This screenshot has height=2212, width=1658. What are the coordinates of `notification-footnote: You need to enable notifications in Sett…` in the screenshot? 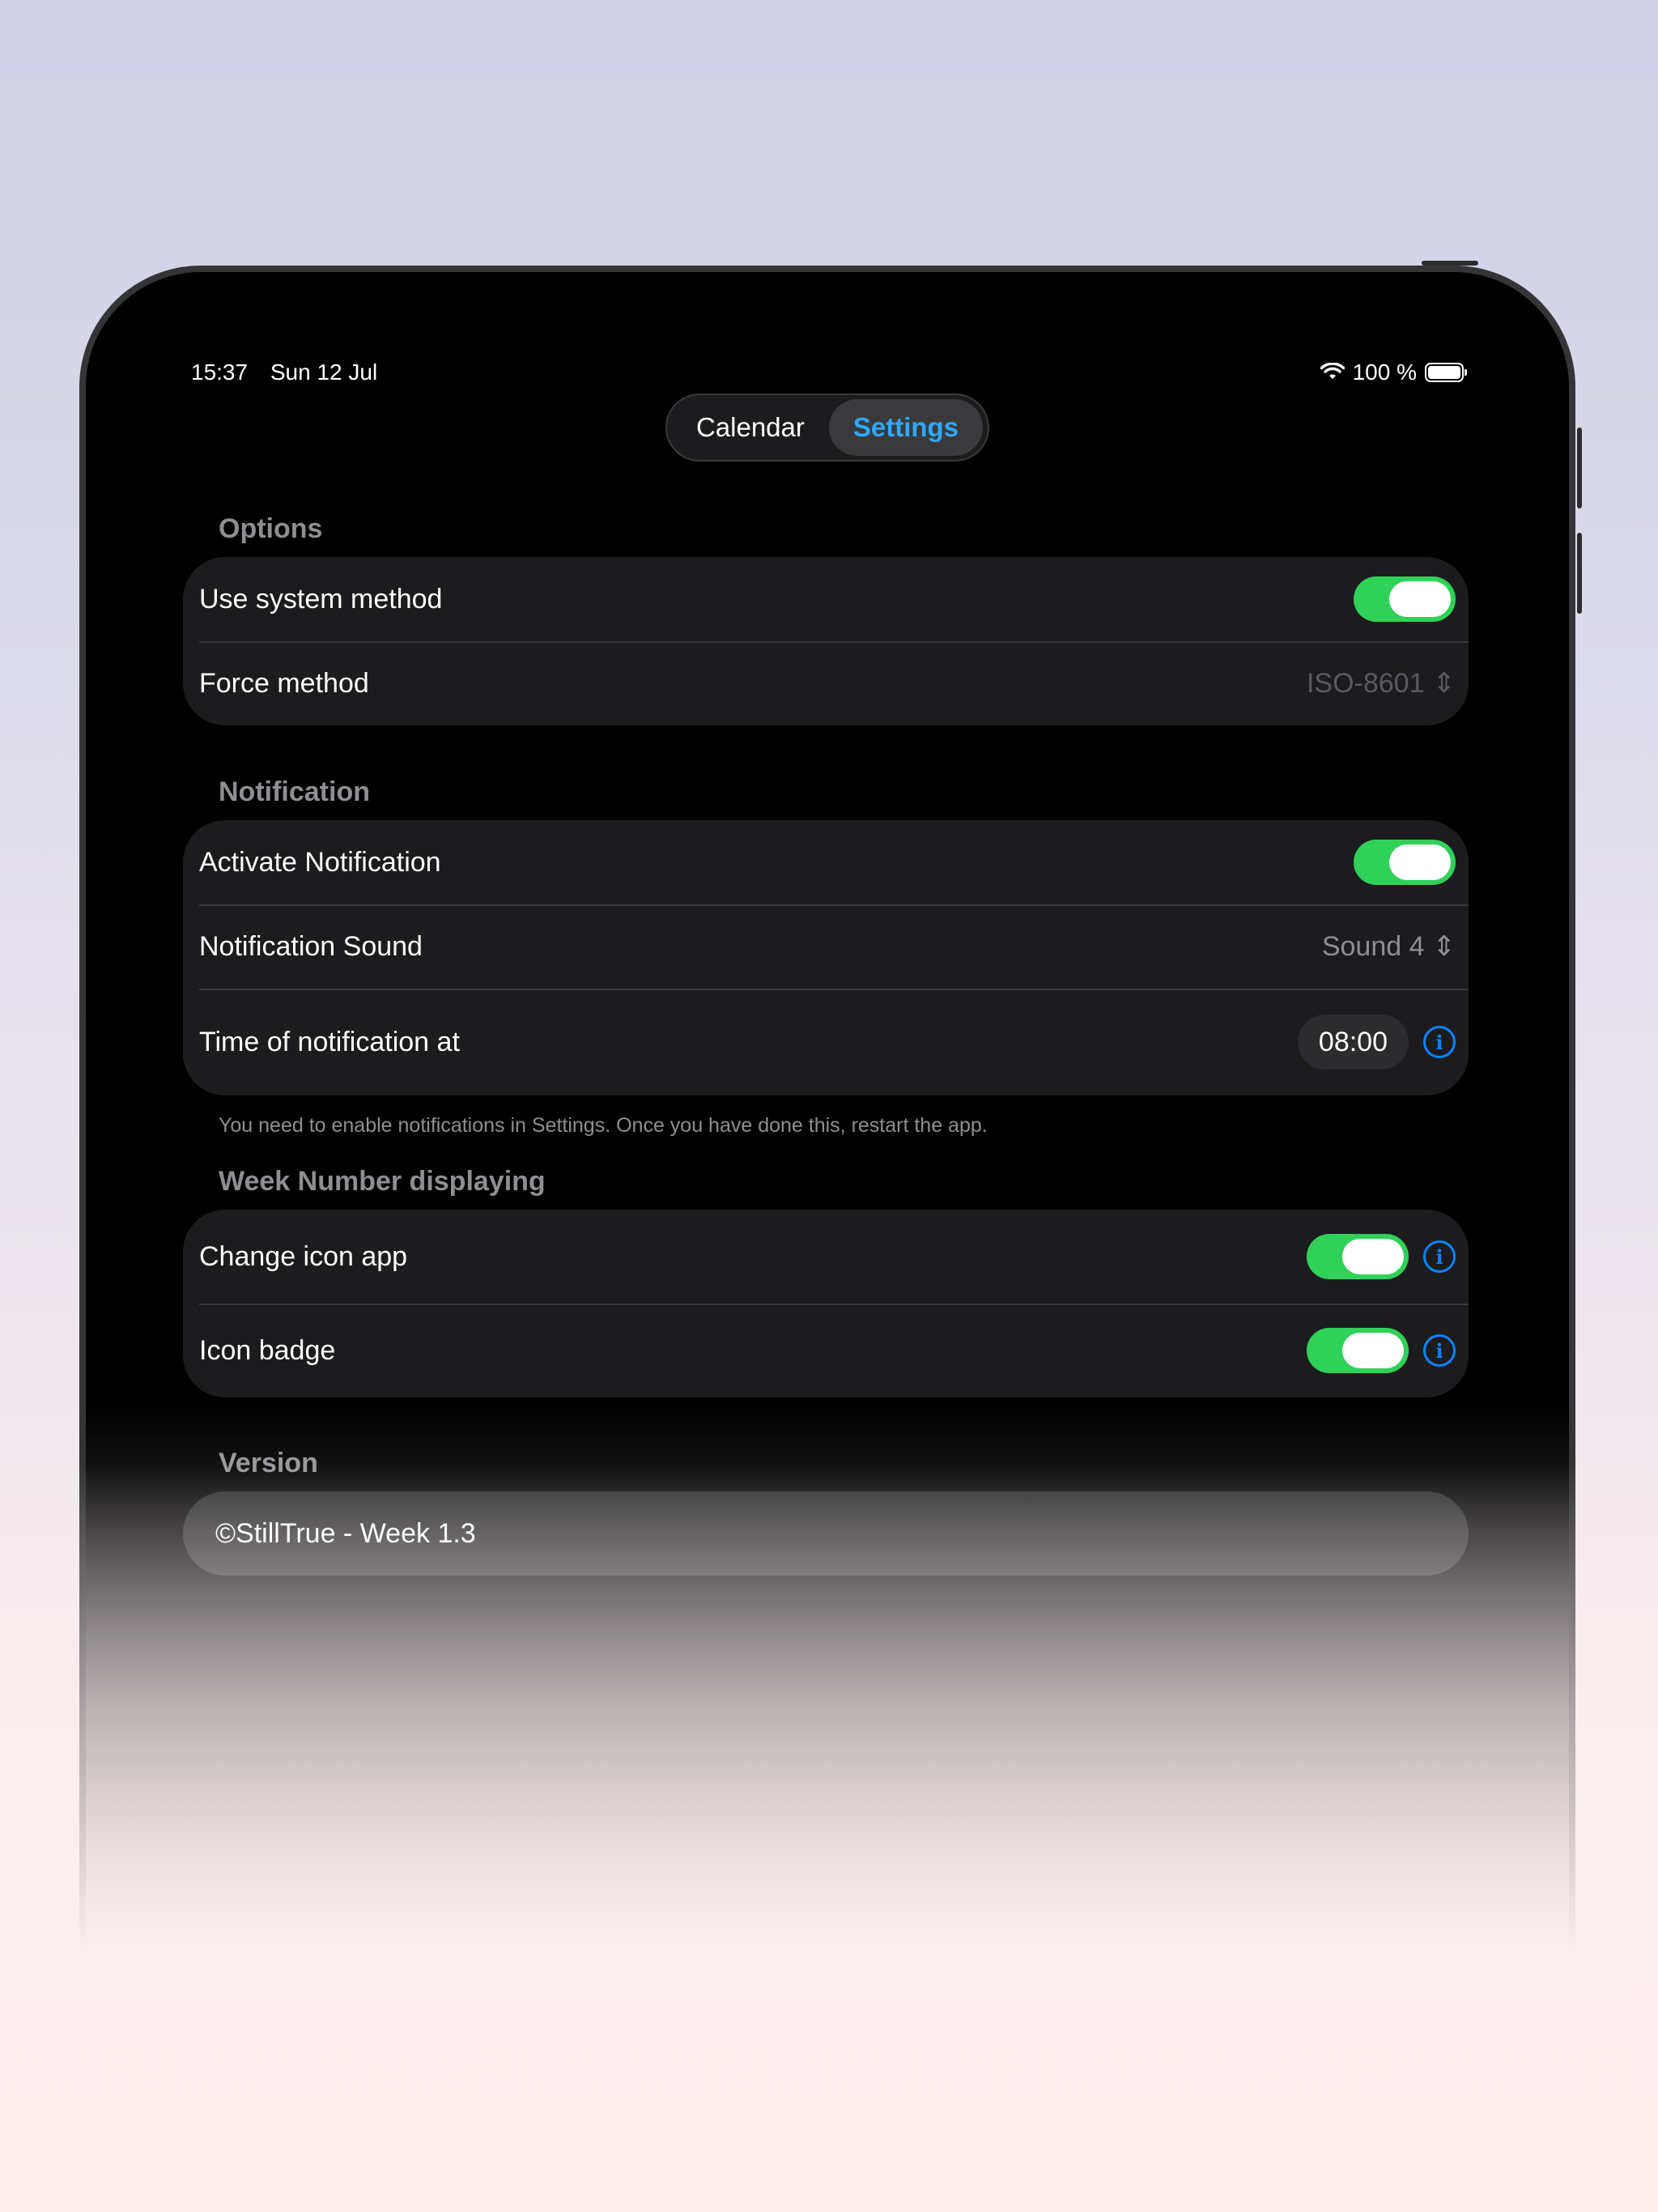 It's located at (603, 1126).